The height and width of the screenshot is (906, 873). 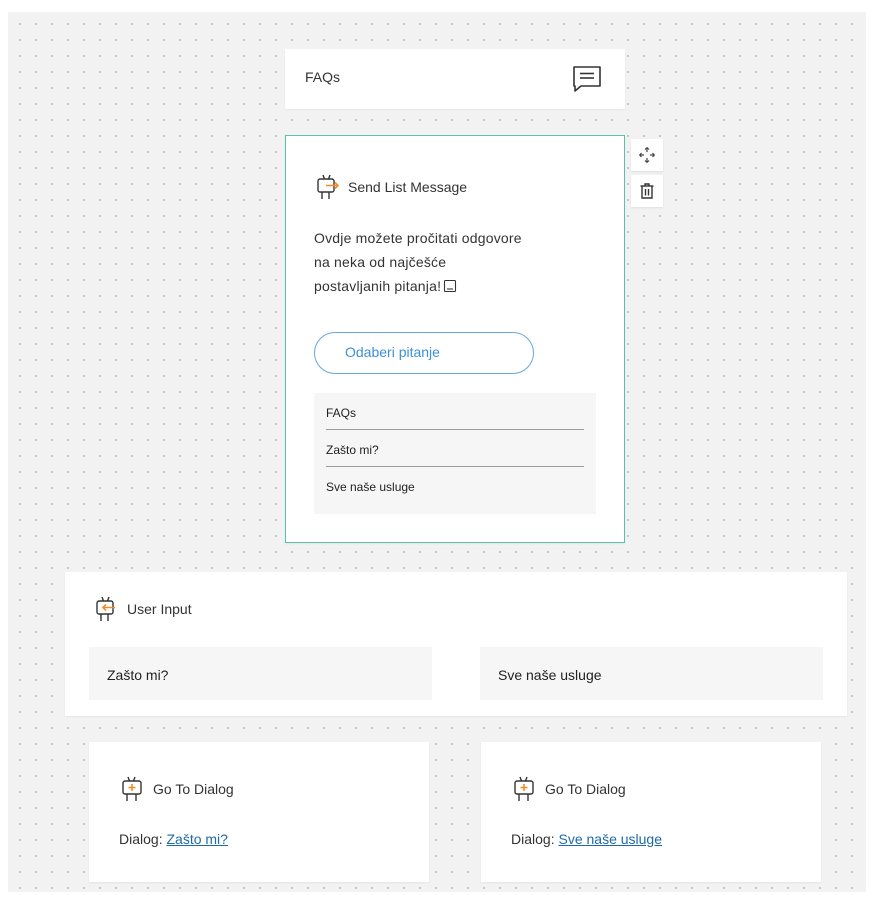 I want to click on send-list-message-title: Send List Message, so click(x=408, y=187).